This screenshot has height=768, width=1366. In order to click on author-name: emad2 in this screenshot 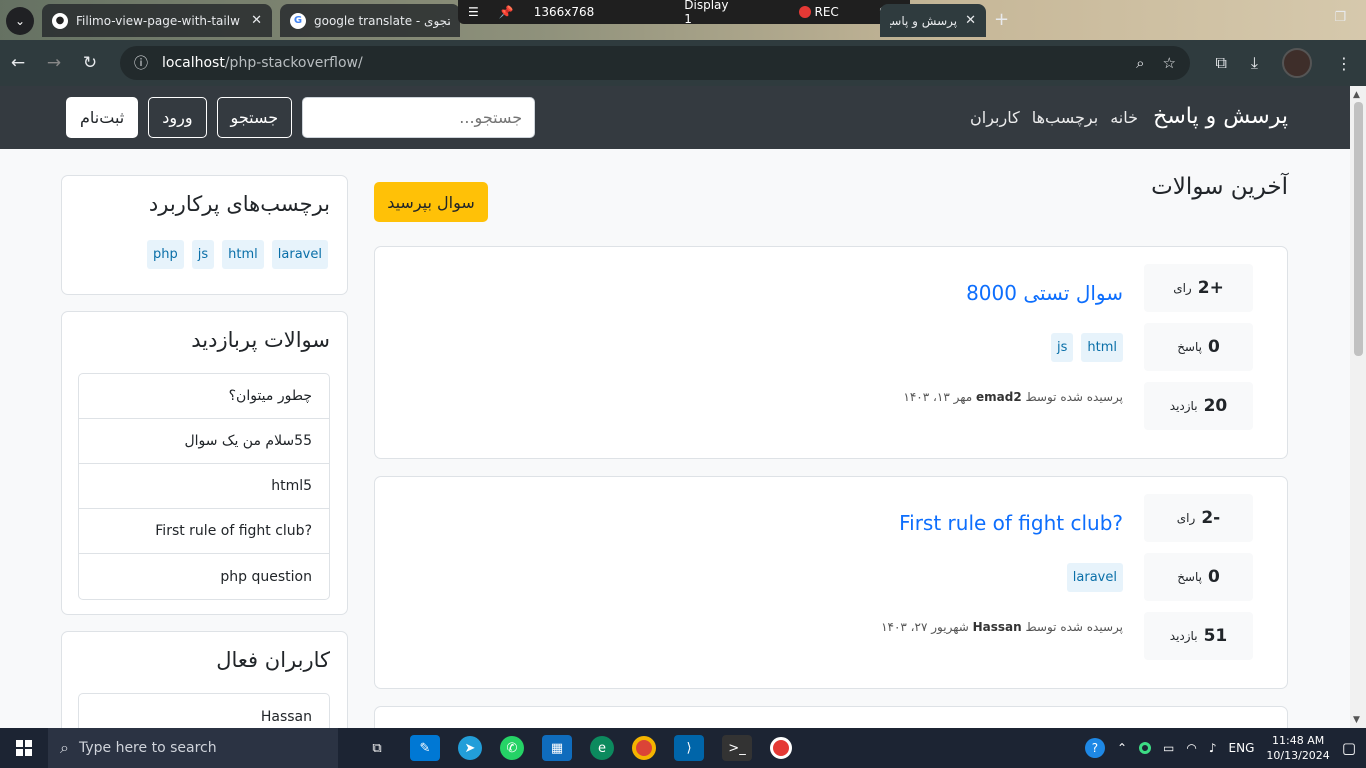, I will do `click(999, 397)`.